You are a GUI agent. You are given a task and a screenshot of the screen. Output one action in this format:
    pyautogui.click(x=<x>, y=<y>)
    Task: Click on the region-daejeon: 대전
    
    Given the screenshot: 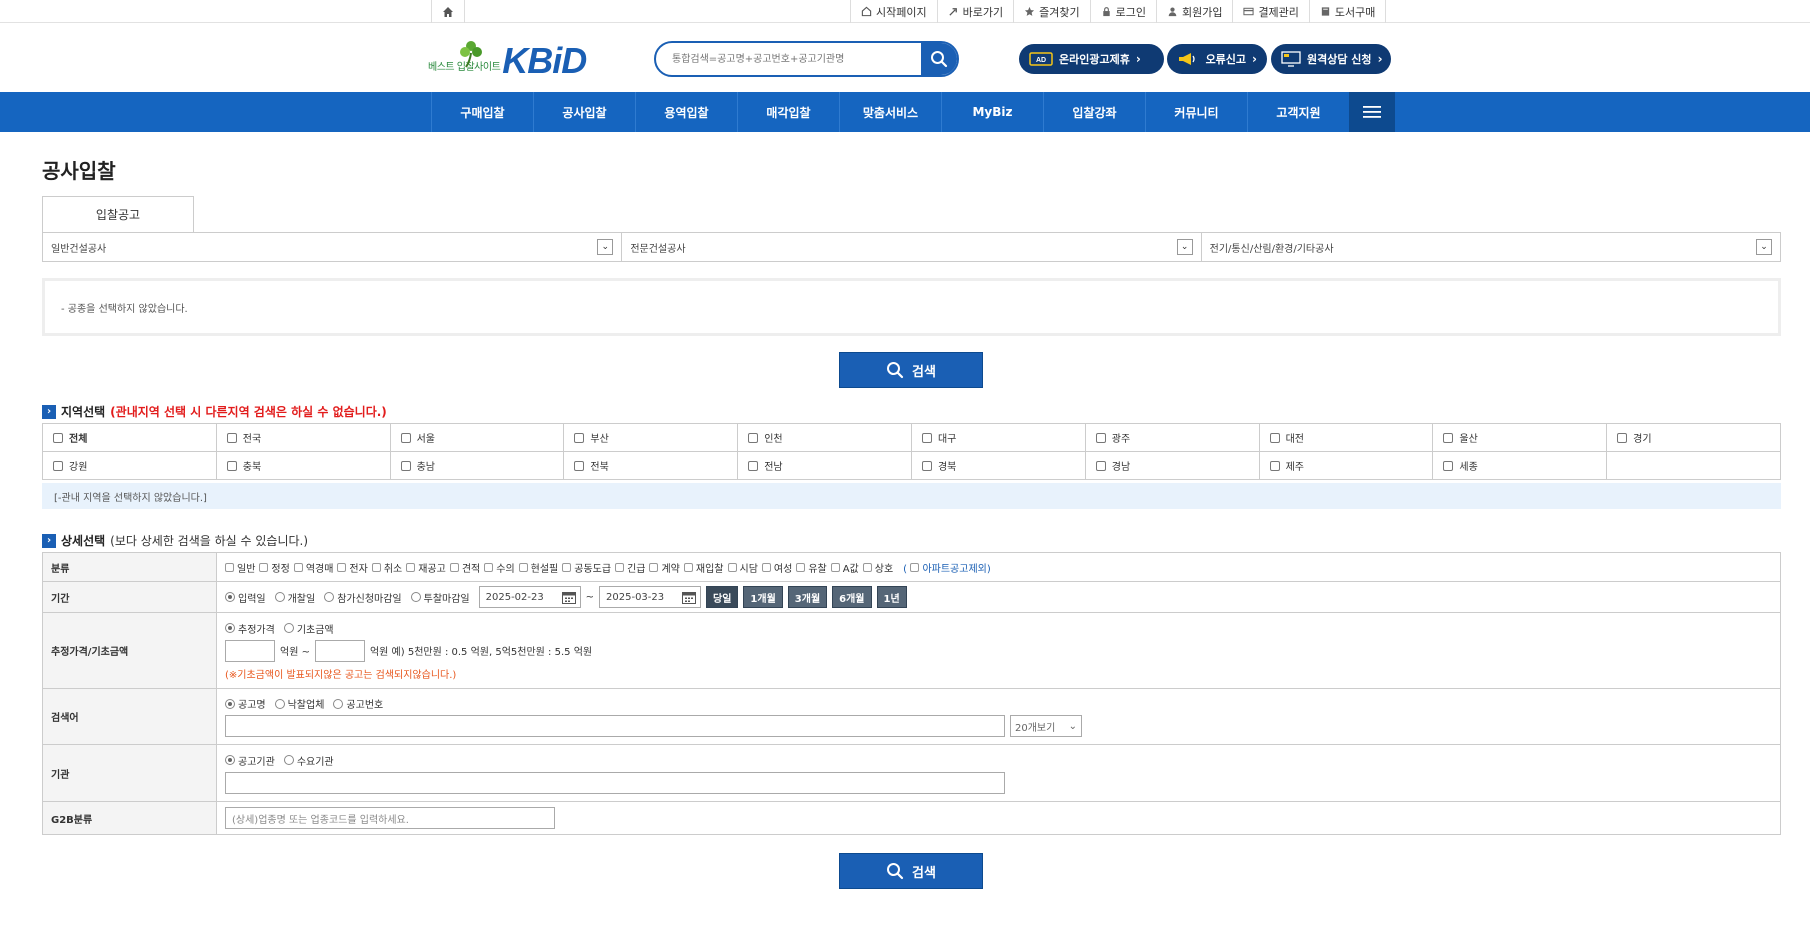 What is the action you would take?
    pyautogui.click(x=1347, y=437)
    